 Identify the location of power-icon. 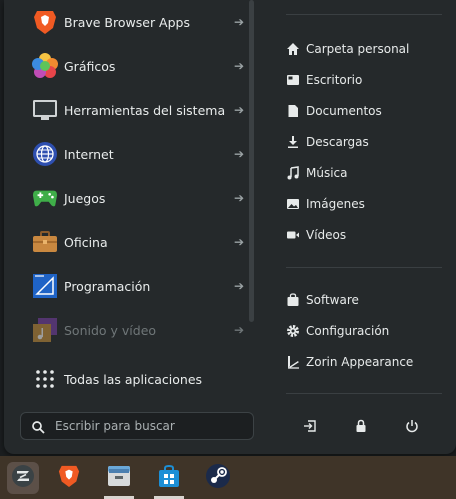
(412, 427).